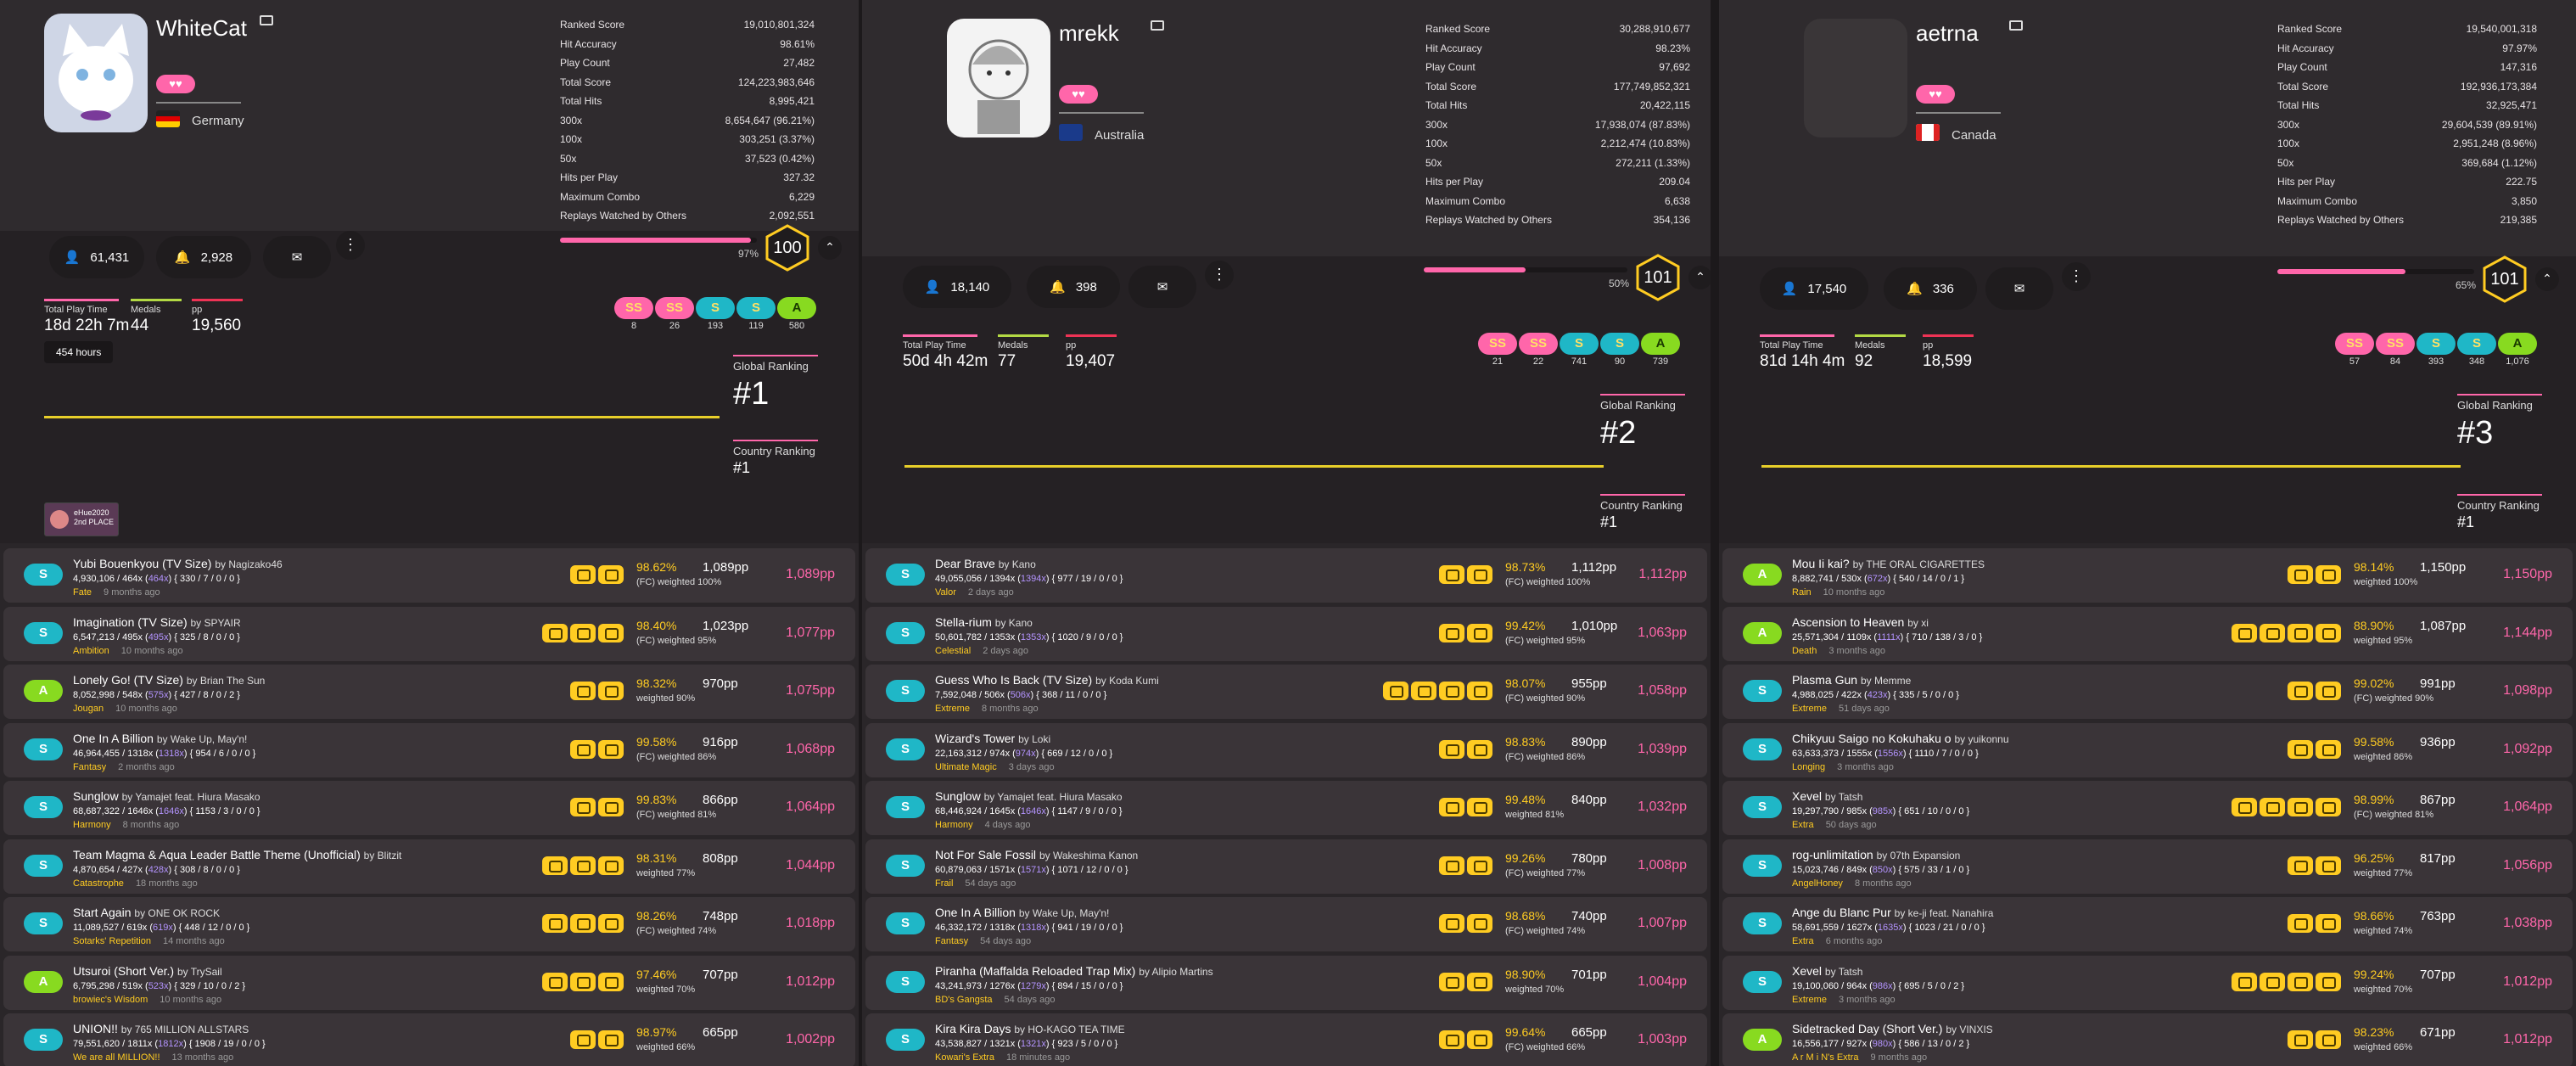 The height and width of the screenshot is (1066, 2576). I want to click on rank-history-line, so click(1254, 466).